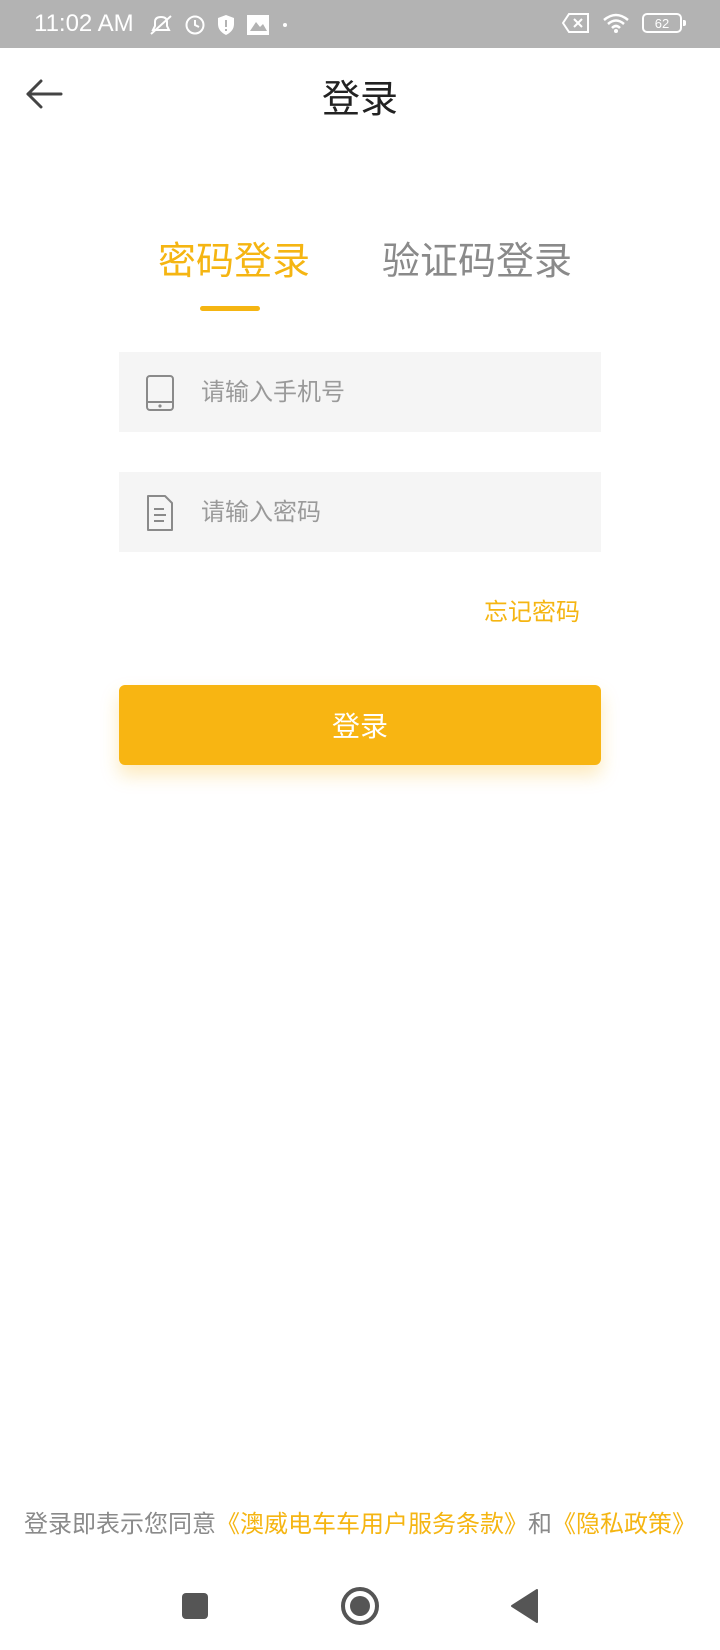 The height and width of the screenshot is (1650, 720). I want to click on password-input, so click(391, 512).